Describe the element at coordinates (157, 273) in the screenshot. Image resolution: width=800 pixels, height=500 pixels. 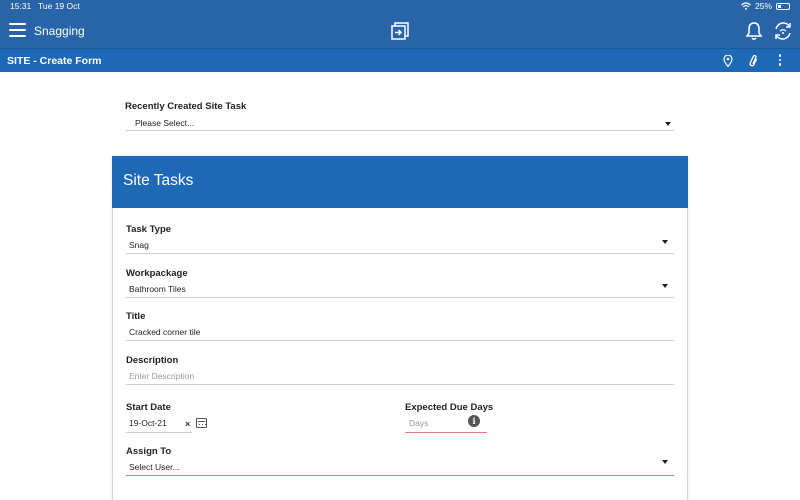
I see `workpackage-label: Workpackage` at that location.